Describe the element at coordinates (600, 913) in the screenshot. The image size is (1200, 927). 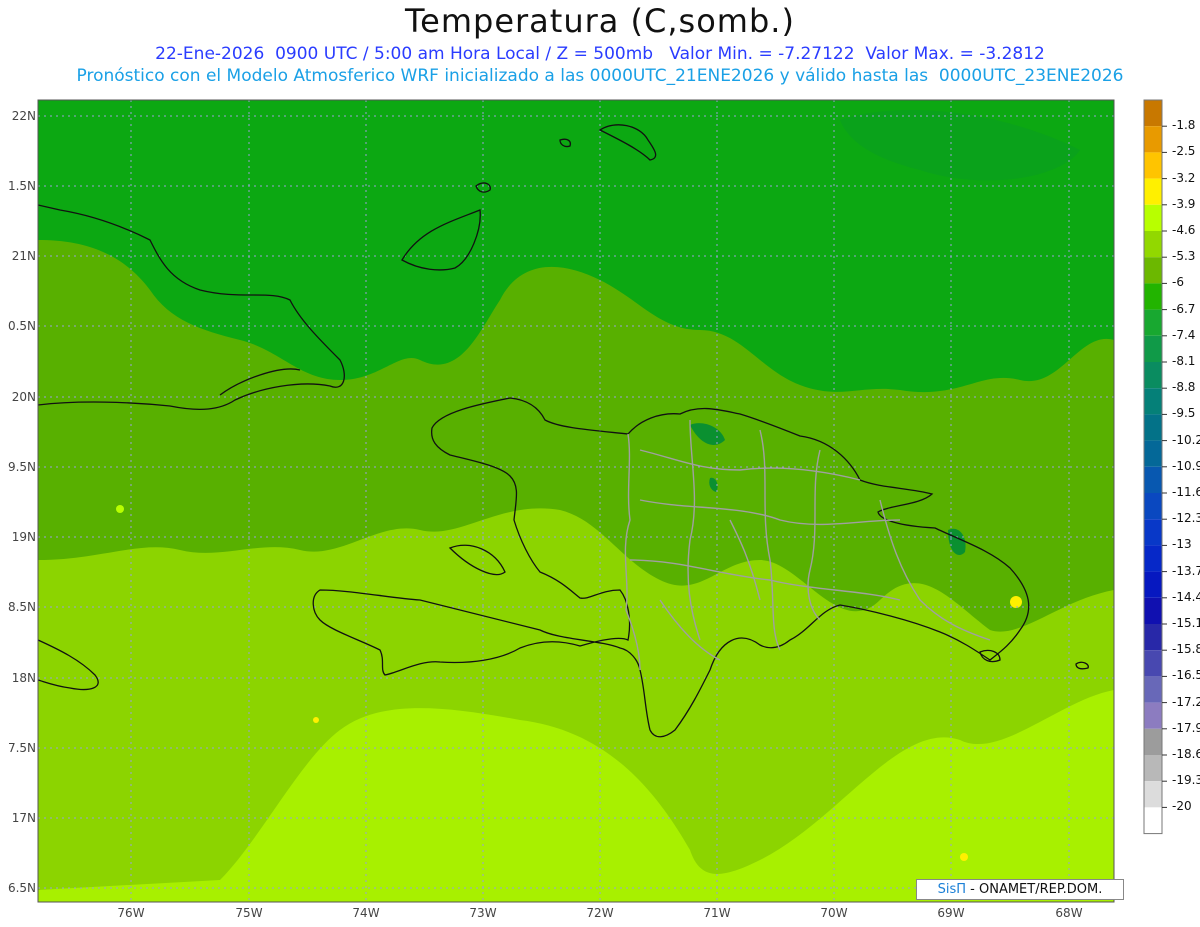
I see `lon-label-72w: 72W` at that location.